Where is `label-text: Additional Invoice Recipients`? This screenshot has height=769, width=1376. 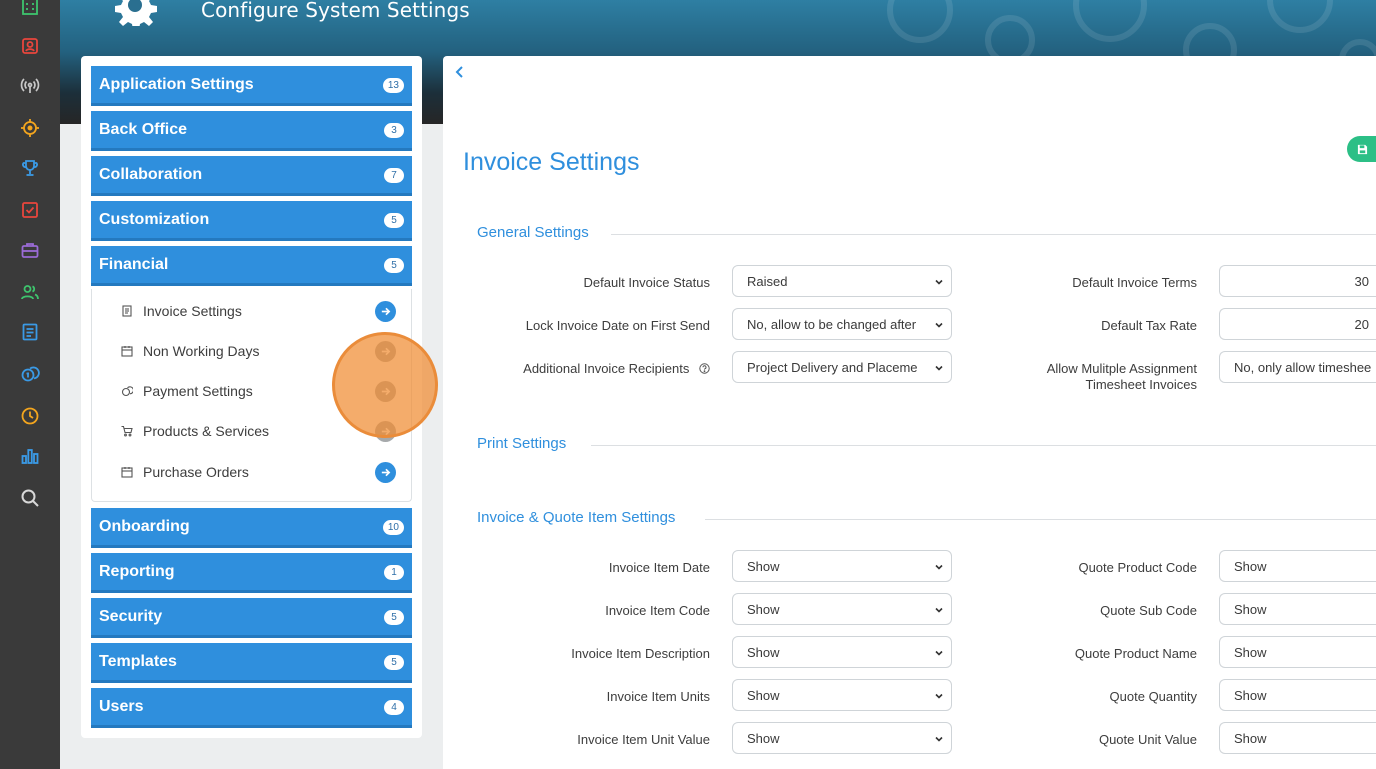 label-text: Additional Invoice Recipients is located at coordinates (606, 368).